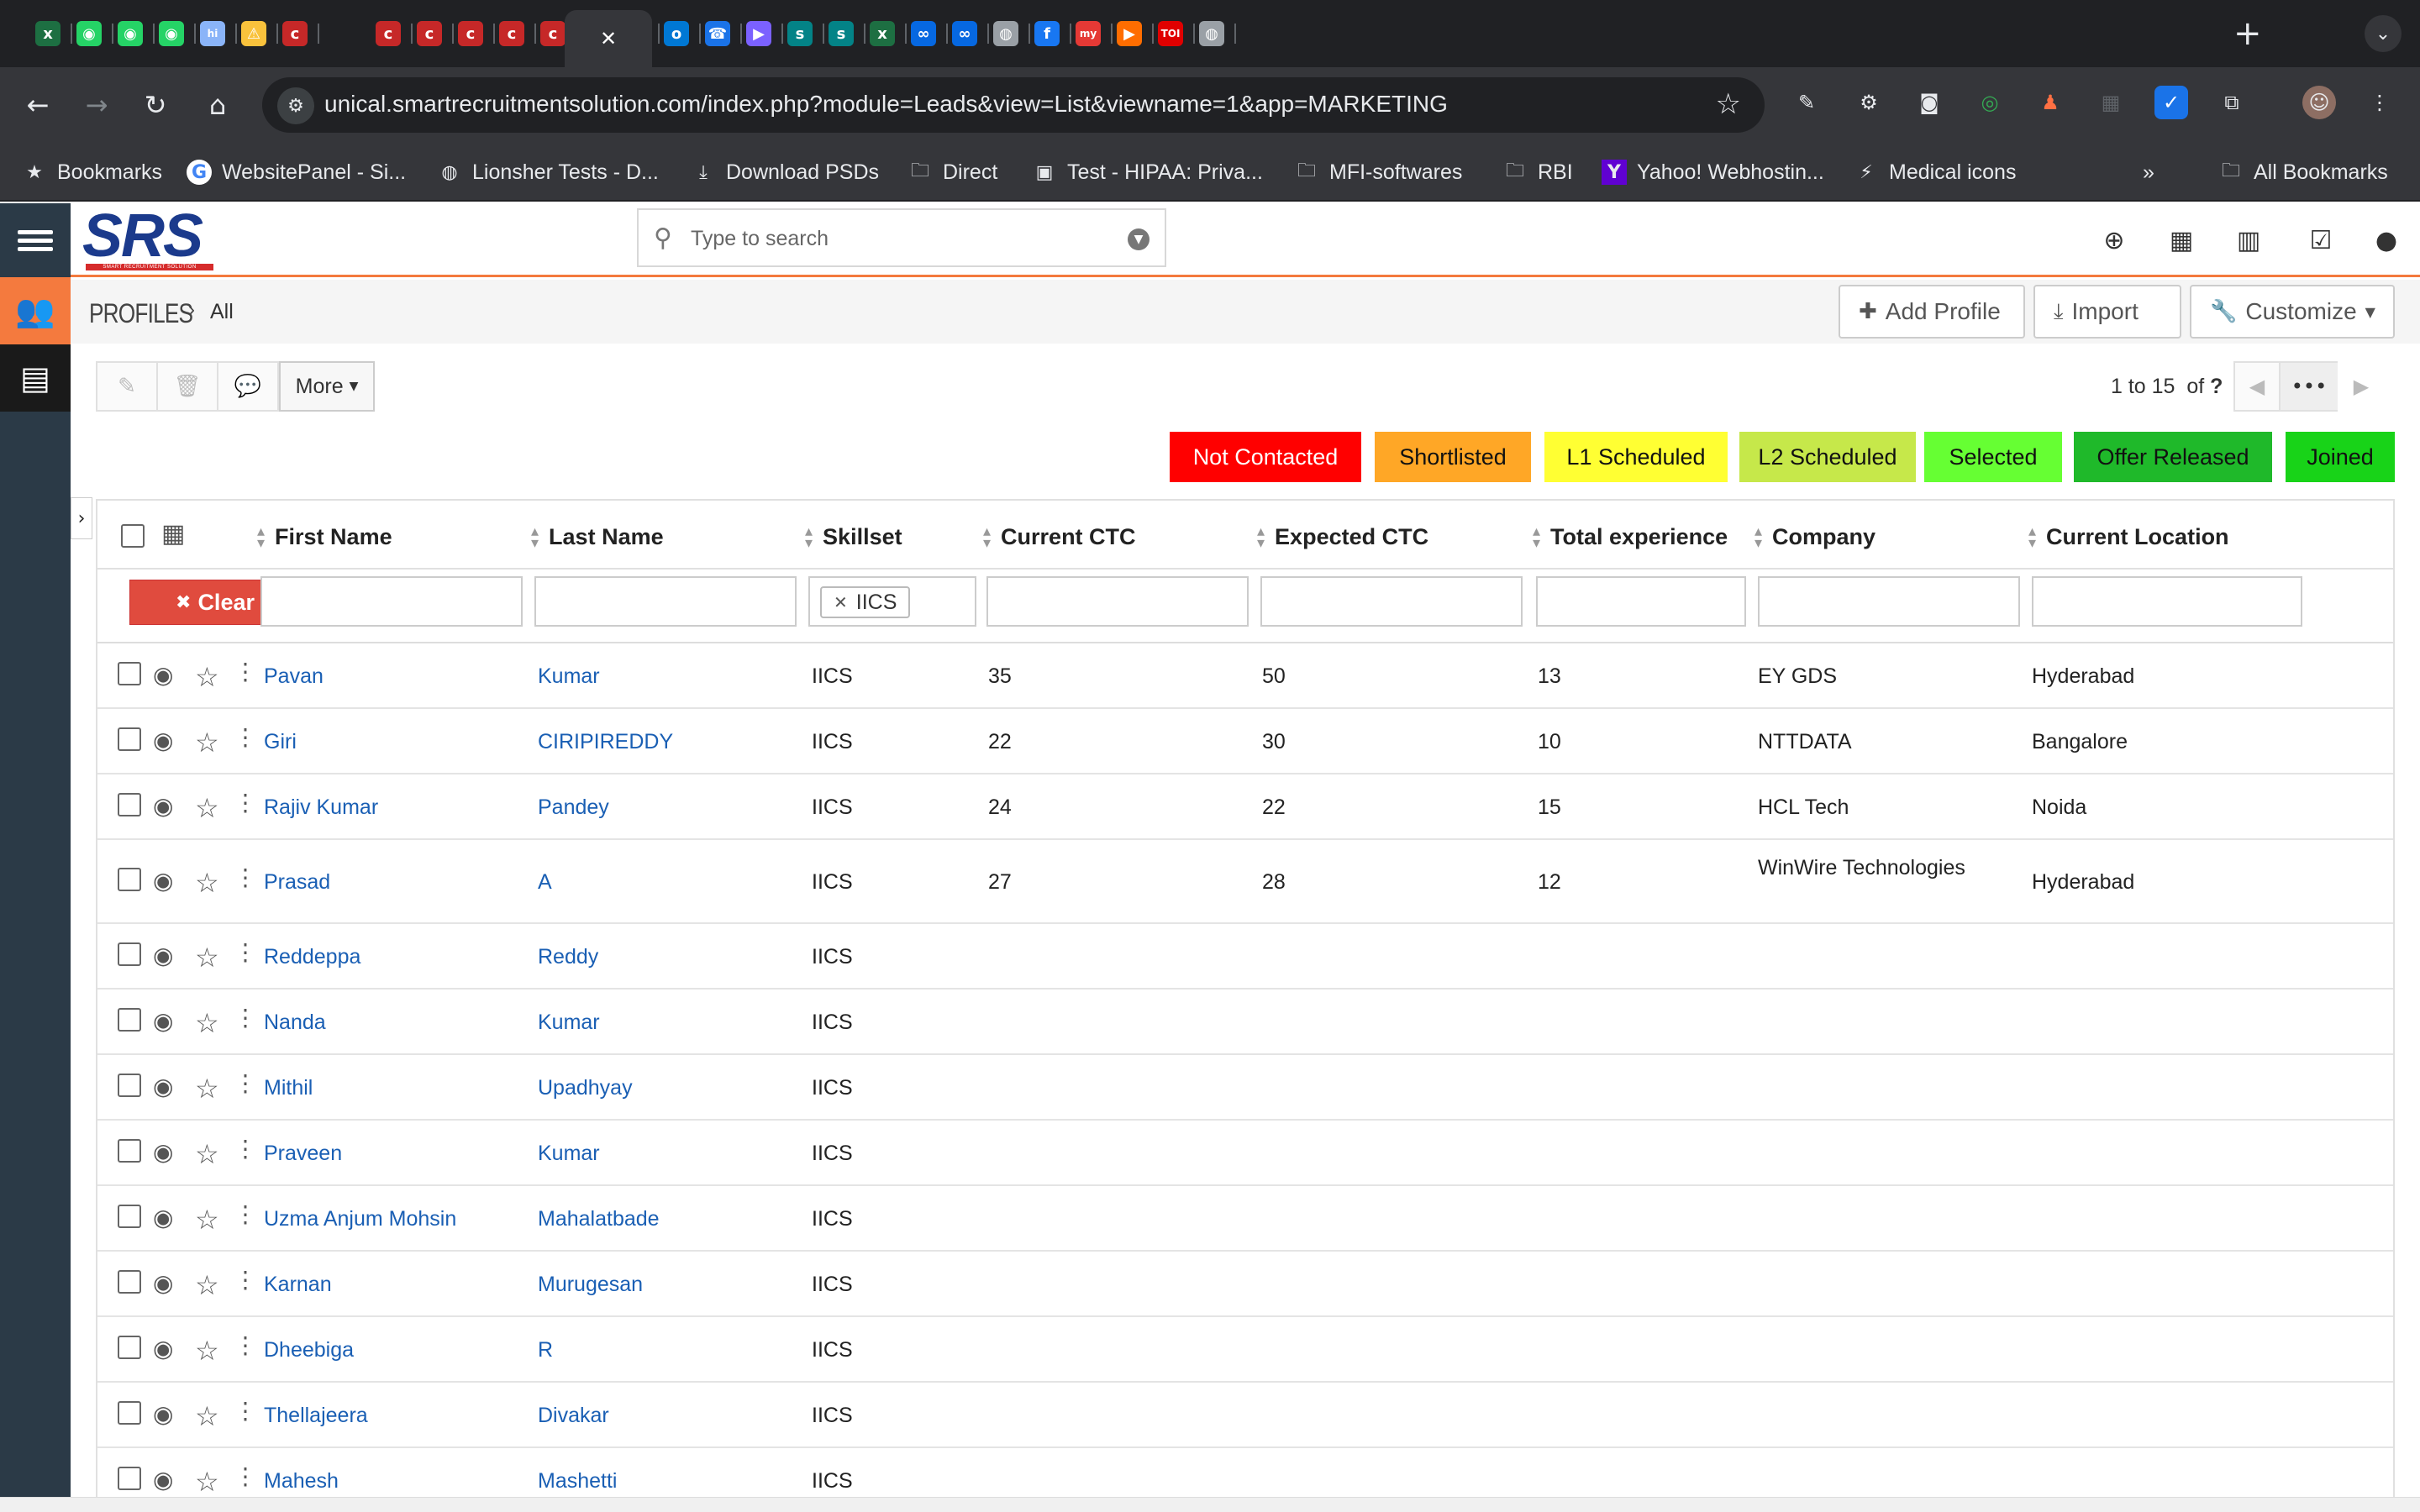 The image size is (2420, 1512). Describe the element at coordinates (81, 518) in the screenshot. I see `chevron-right-icon: ›` at that location.